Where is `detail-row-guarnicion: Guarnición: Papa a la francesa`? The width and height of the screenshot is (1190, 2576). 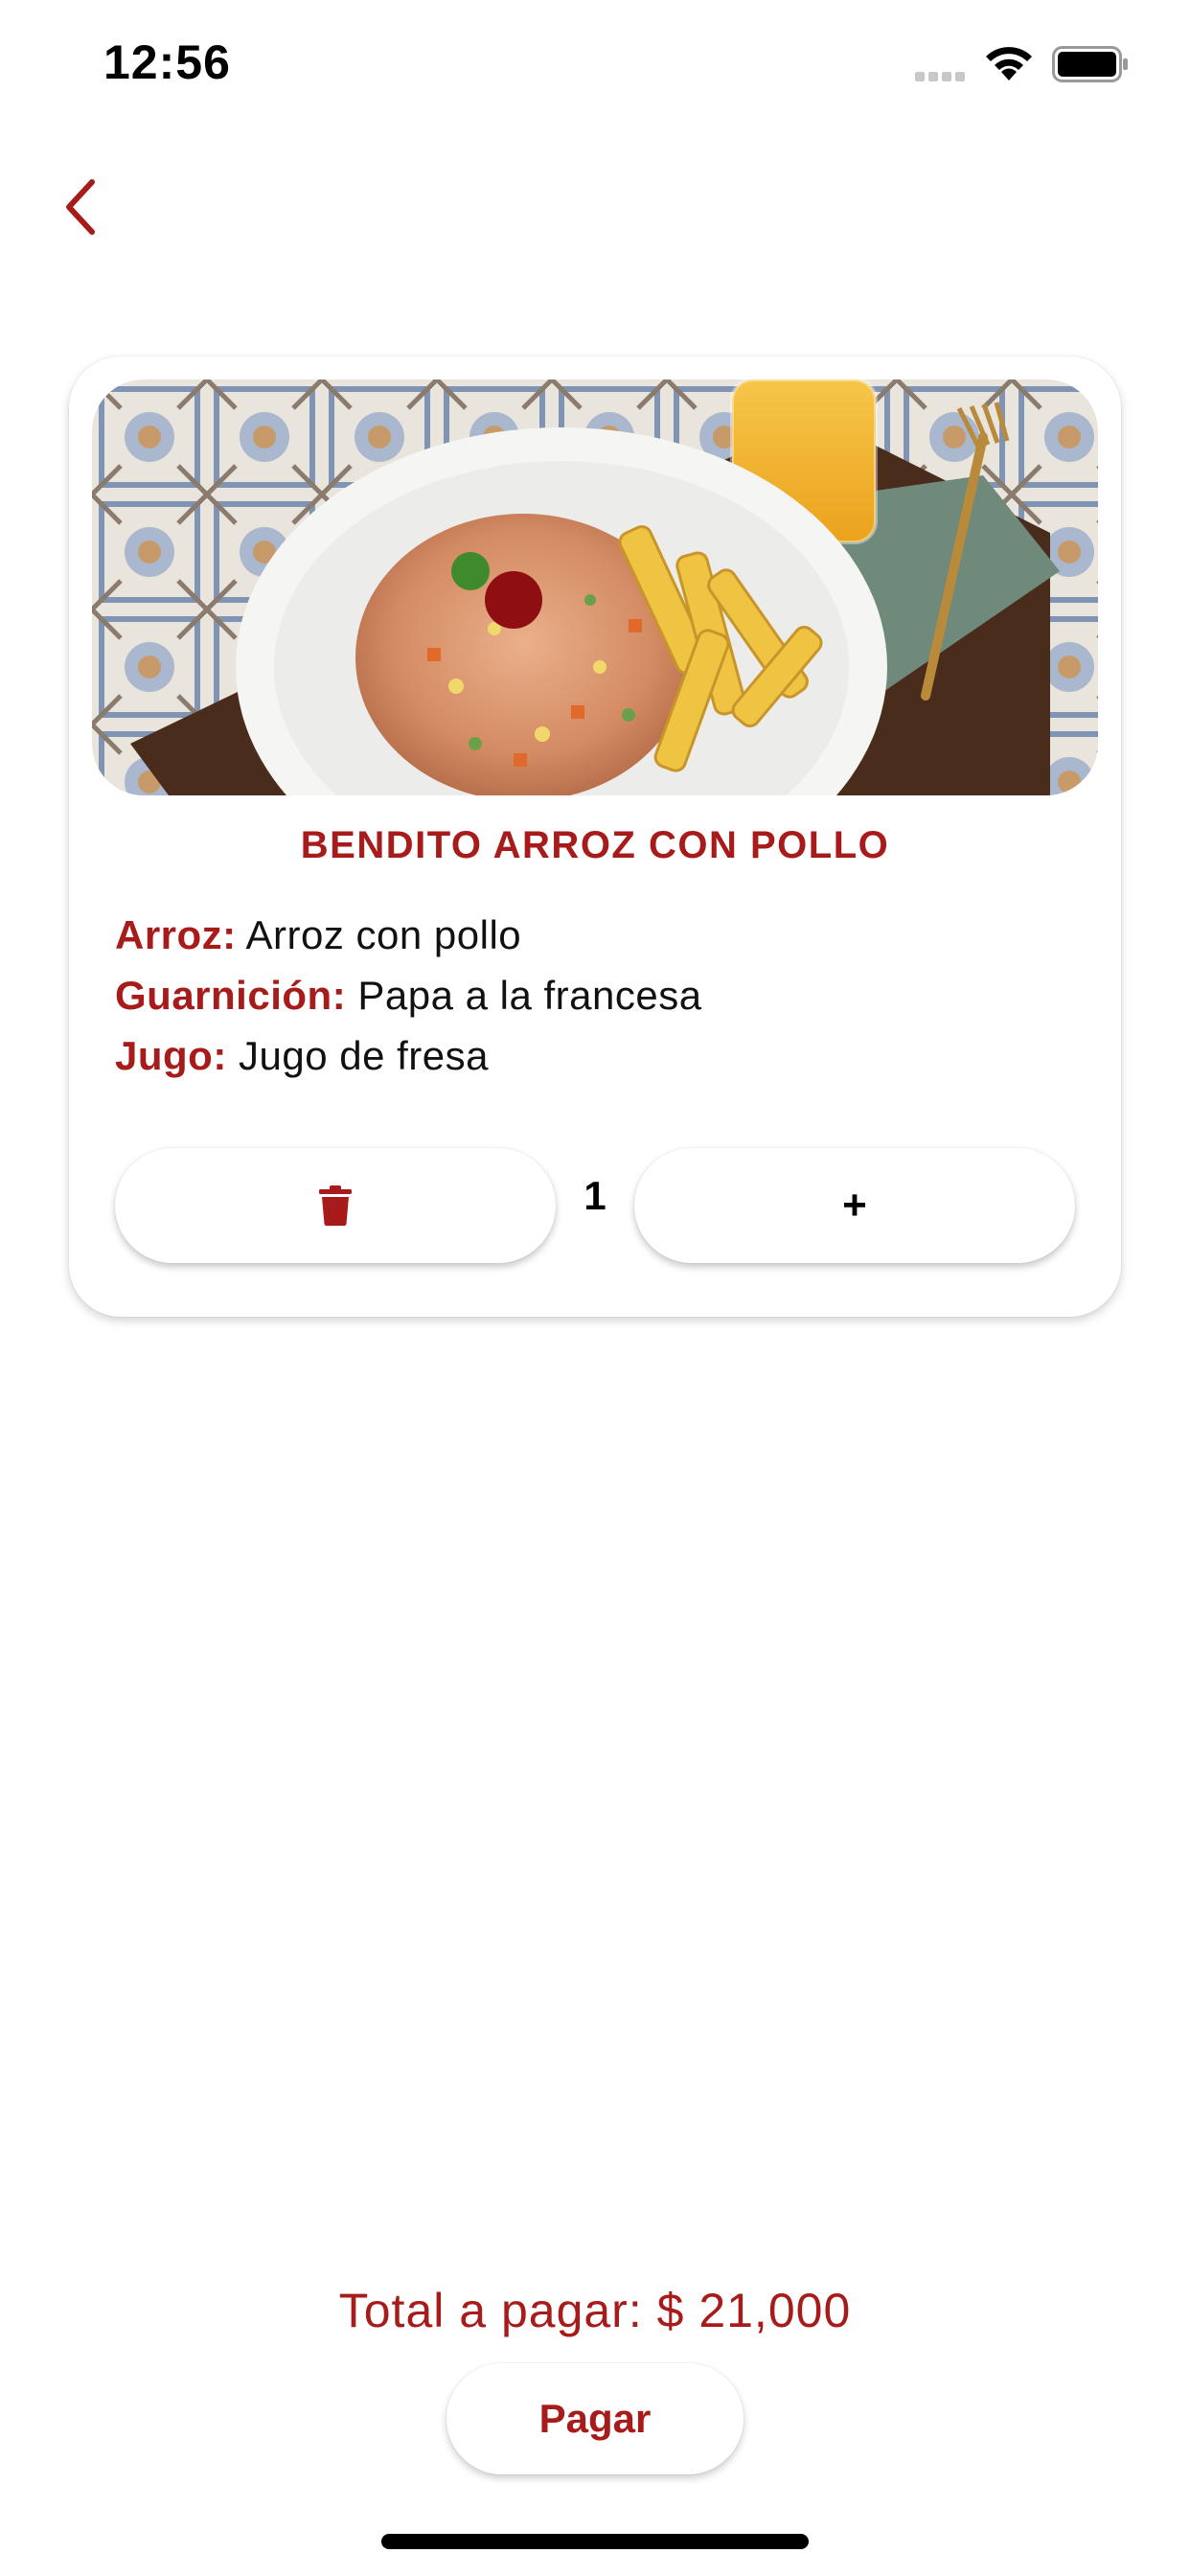 detail-row-guarnicion: Guarnición: Papa a la francesa is located at coordinates (594, 995).